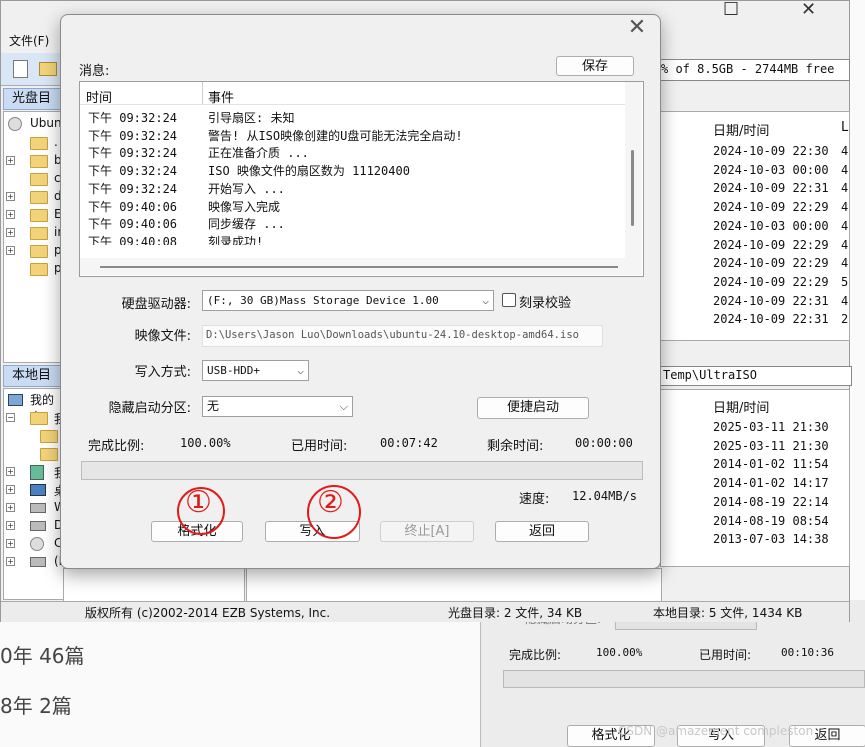 The height and width of the screenshot is (747, 865). I want to click on local-file-date: 2014-01-02 14:17, so click(771, 483).